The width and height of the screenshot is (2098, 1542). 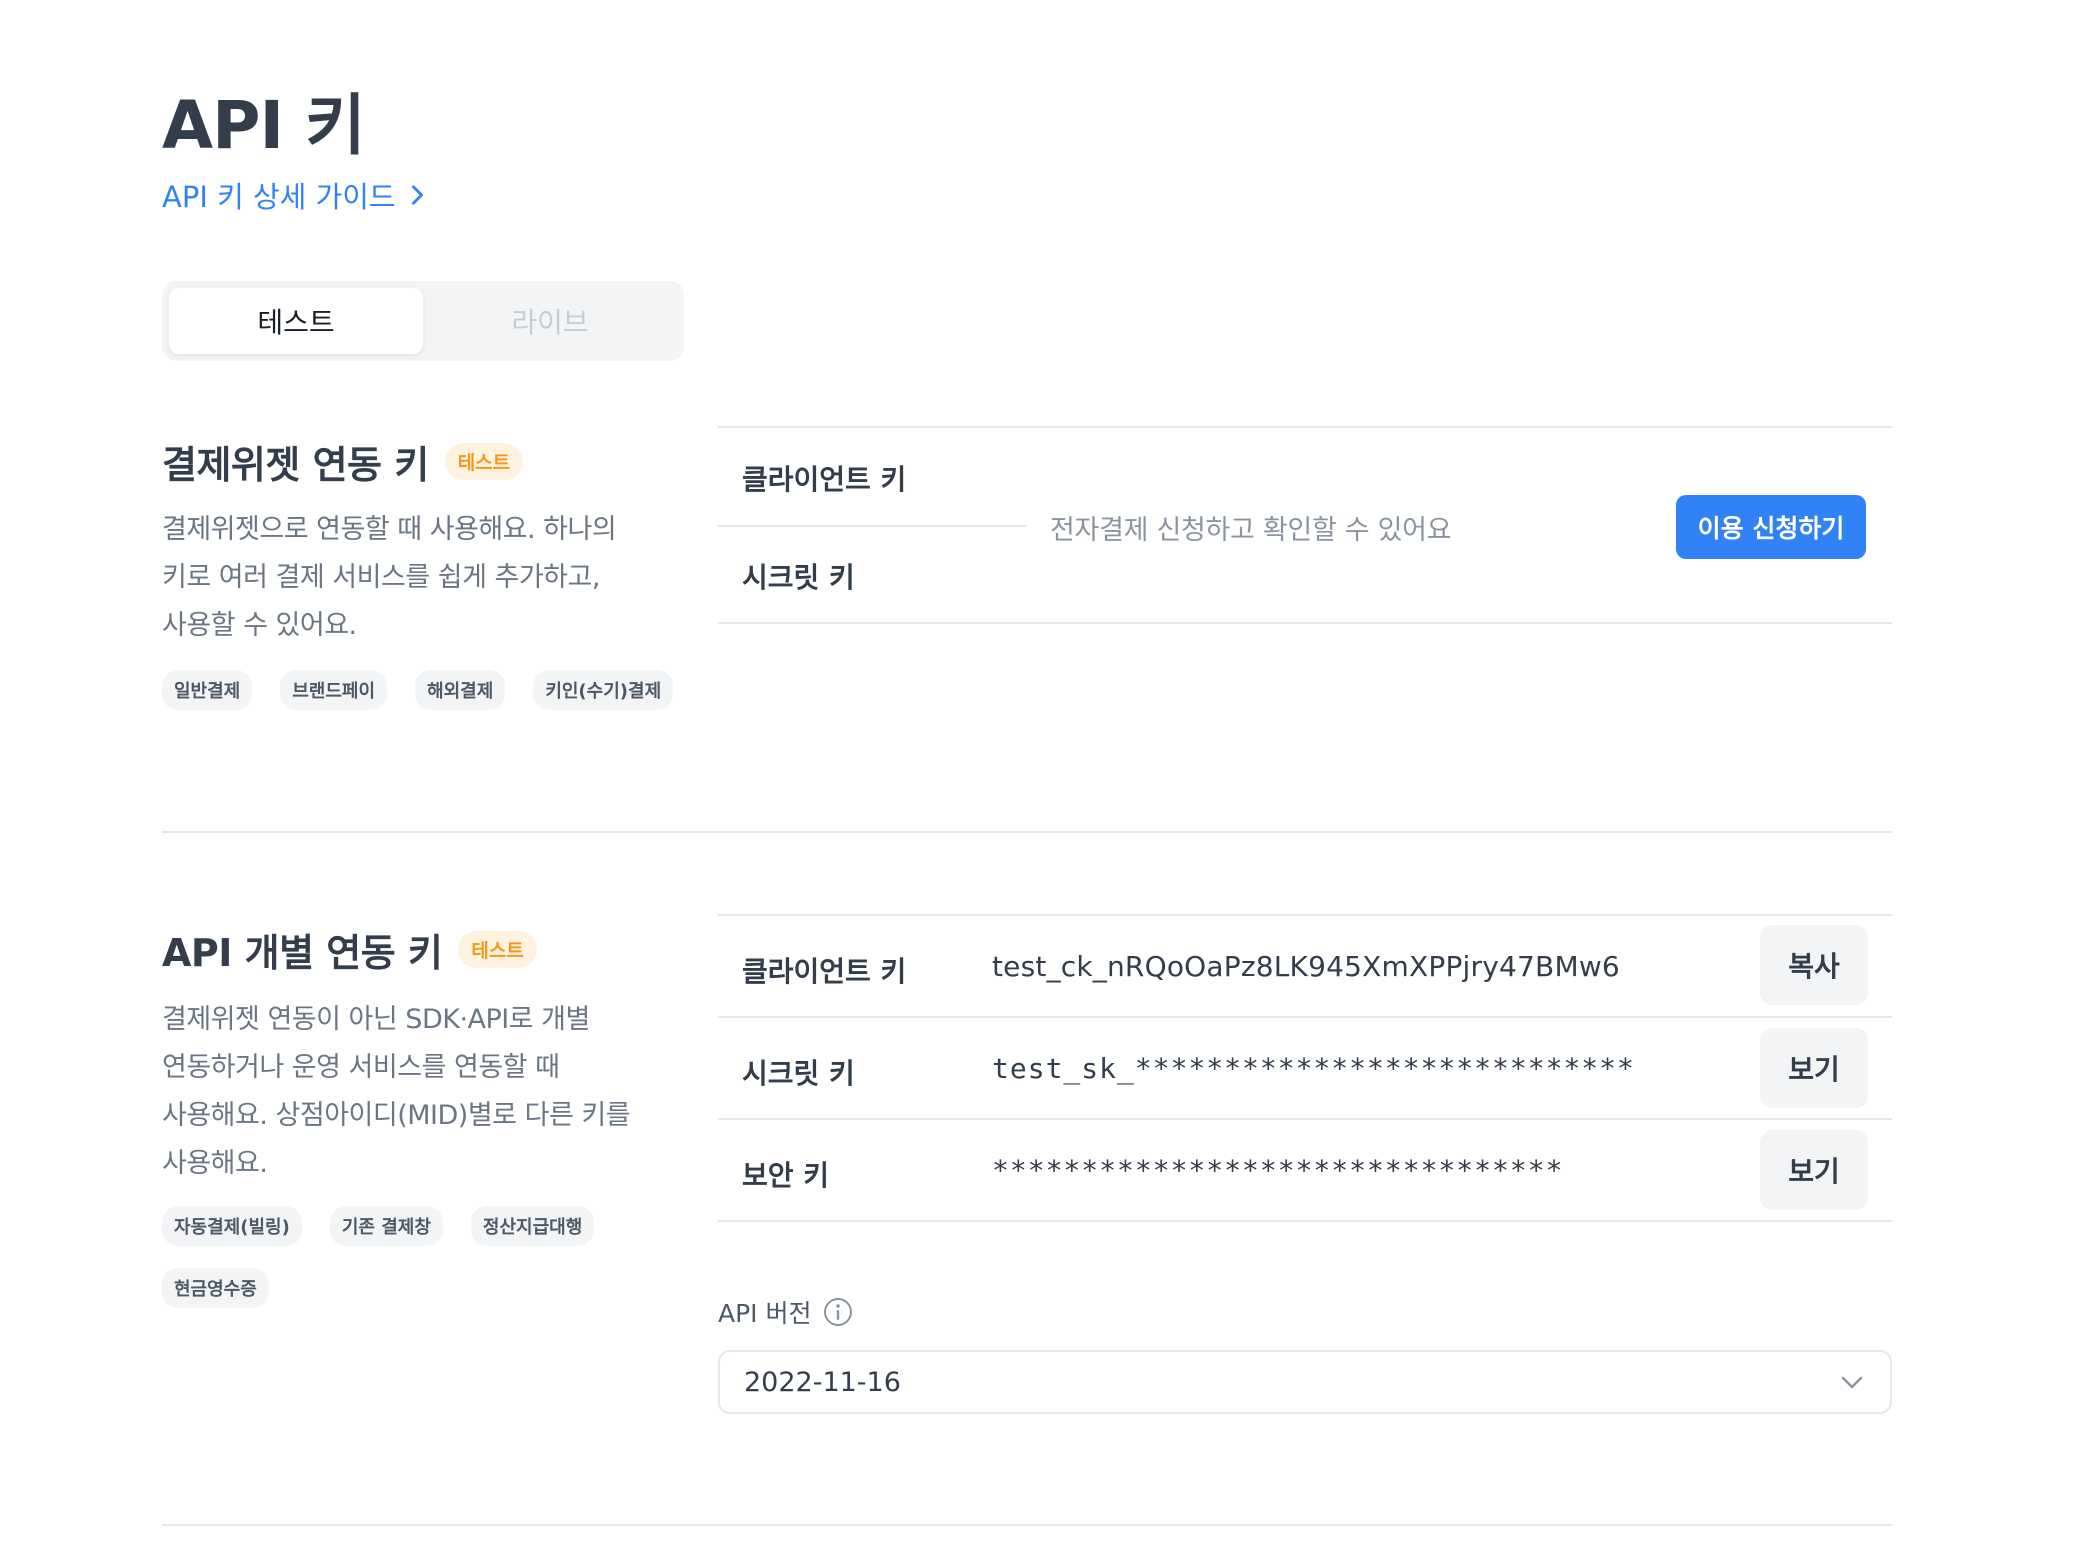 What do you see at coordinates (765, 1313) in the screenshot?
I see `api-version-label-text: API 버전` at bounding box center [765, 1313].